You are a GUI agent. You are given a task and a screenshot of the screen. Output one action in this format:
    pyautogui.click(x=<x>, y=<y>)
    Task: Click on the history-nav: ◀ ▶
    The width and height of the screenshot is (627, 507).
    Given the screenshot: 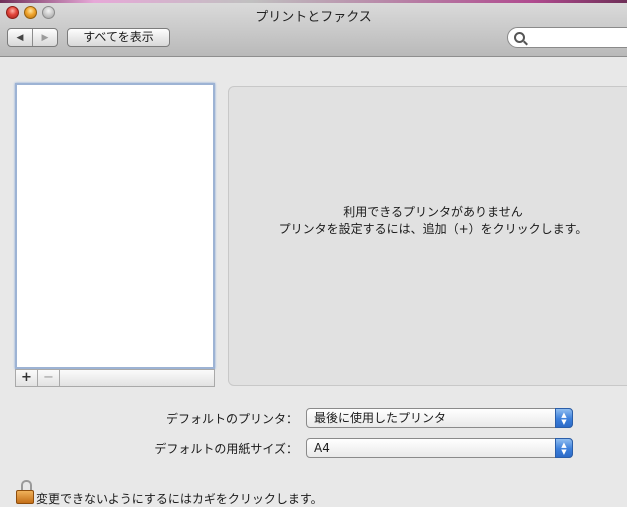 What is the action you would take?
    pyautogui.click(x=32, y=37)
    